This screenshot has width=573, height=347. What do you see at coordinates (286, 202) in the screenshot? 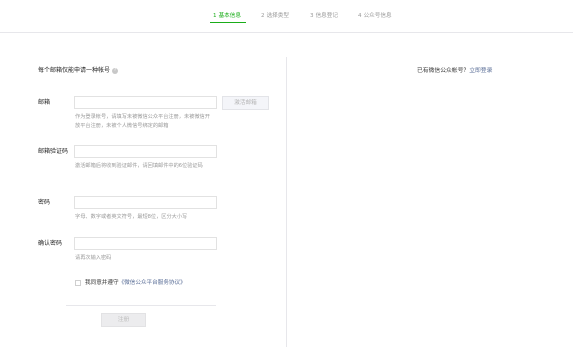
I see `column-divider` at bounding box center [286, 202].